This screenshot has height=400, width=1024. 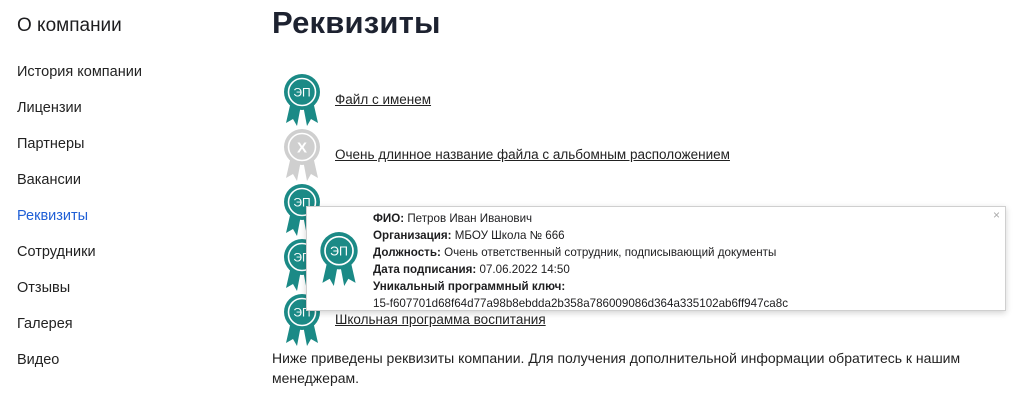 I want to click on key-label: Уникальный программный ключ:, so click(x=469, y=286).